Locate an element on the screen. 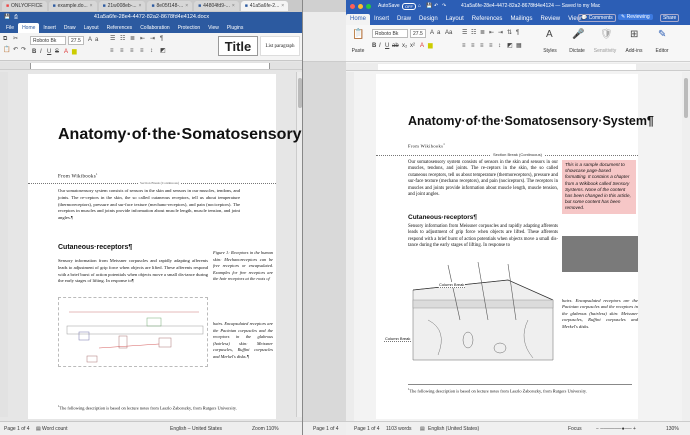 The height and width of the screenshot is (435, 690). print-icon: ⎙ is located at coordinates (16, 17).